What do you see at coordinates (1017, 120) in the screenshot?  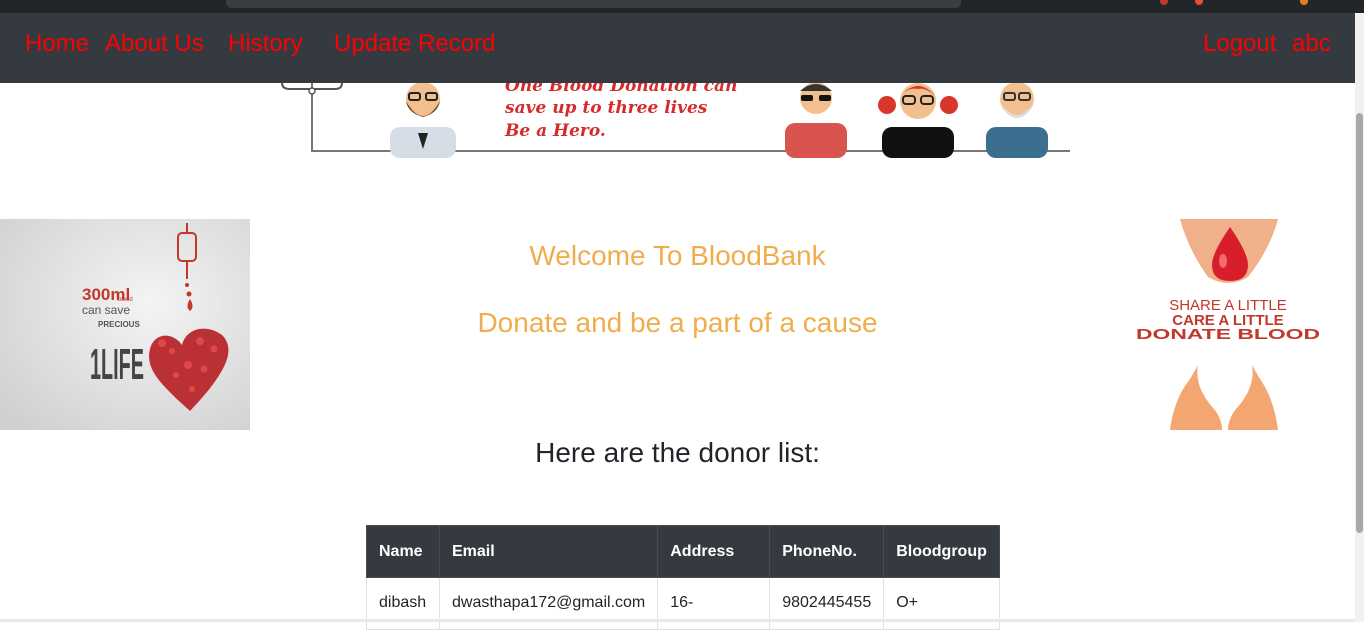 I see `old-man-icon` at bounding box center [1017, 120].